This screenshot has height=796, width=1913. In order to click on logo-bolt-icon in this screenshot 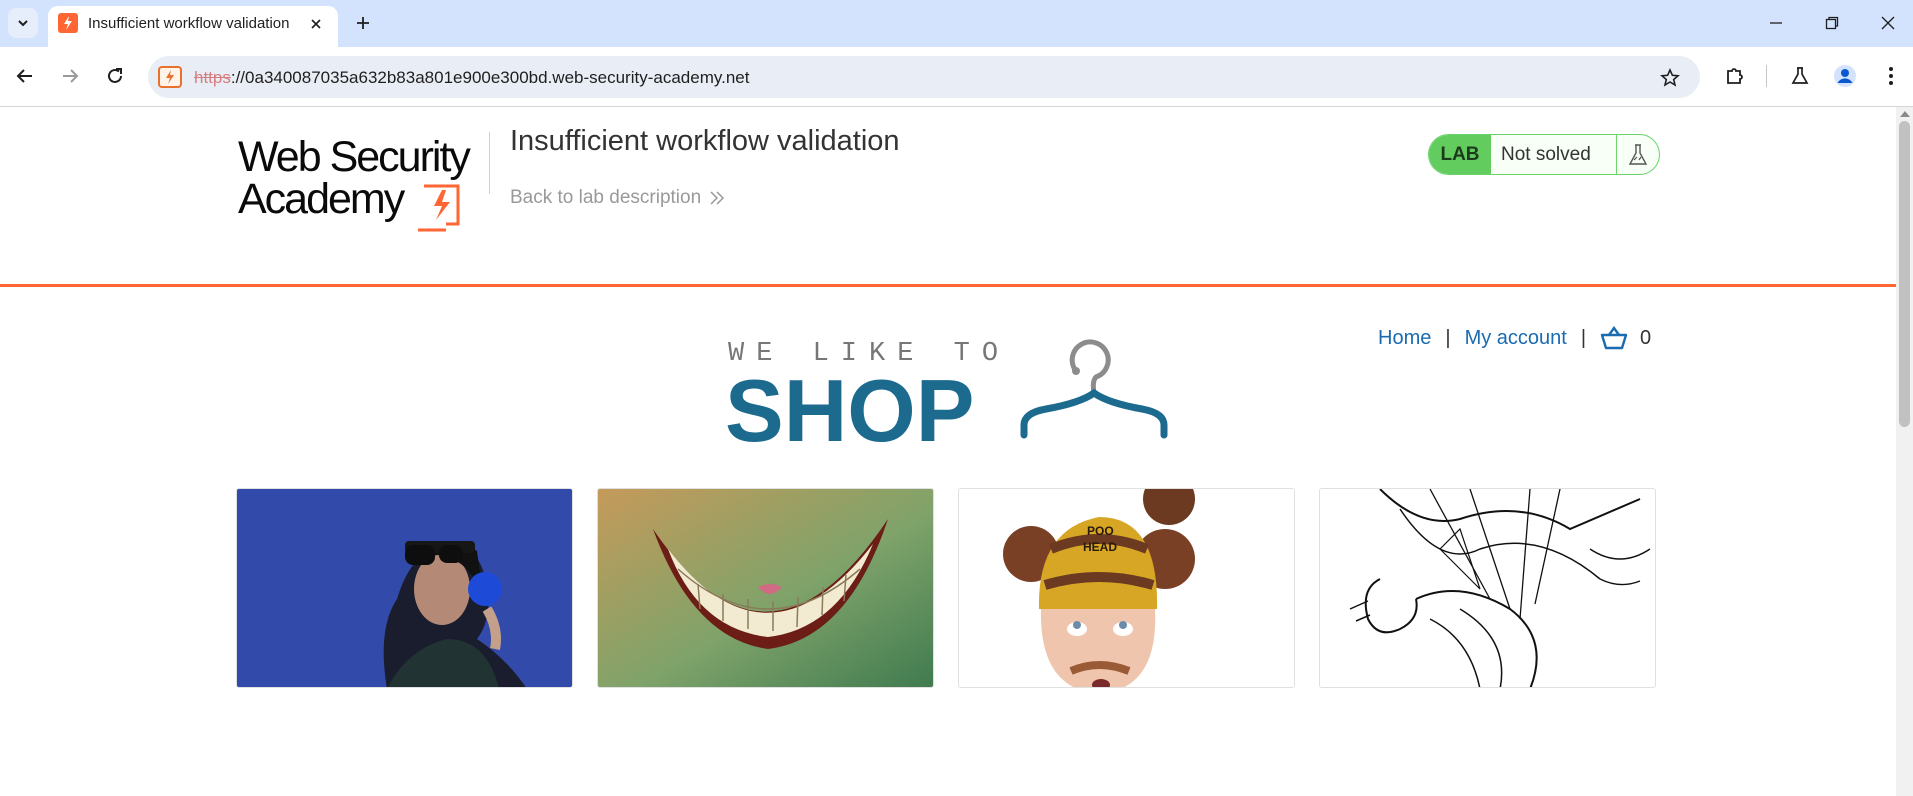, I will do `click(439, 208)`.